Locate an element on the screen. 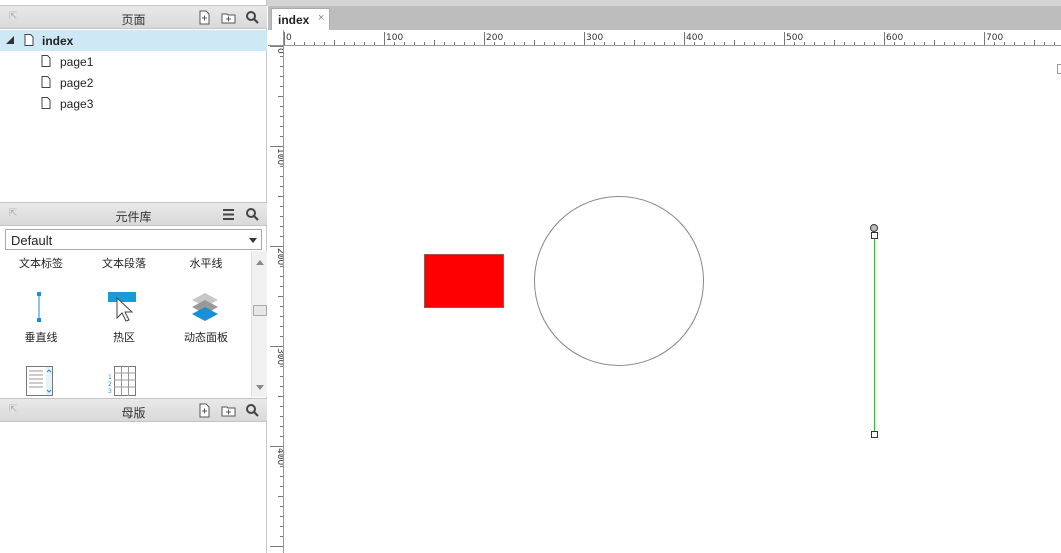 Image resolution: width=1061 pixels, height=553 pixels. tree-item-label: index is located at coordinates (58, 41).